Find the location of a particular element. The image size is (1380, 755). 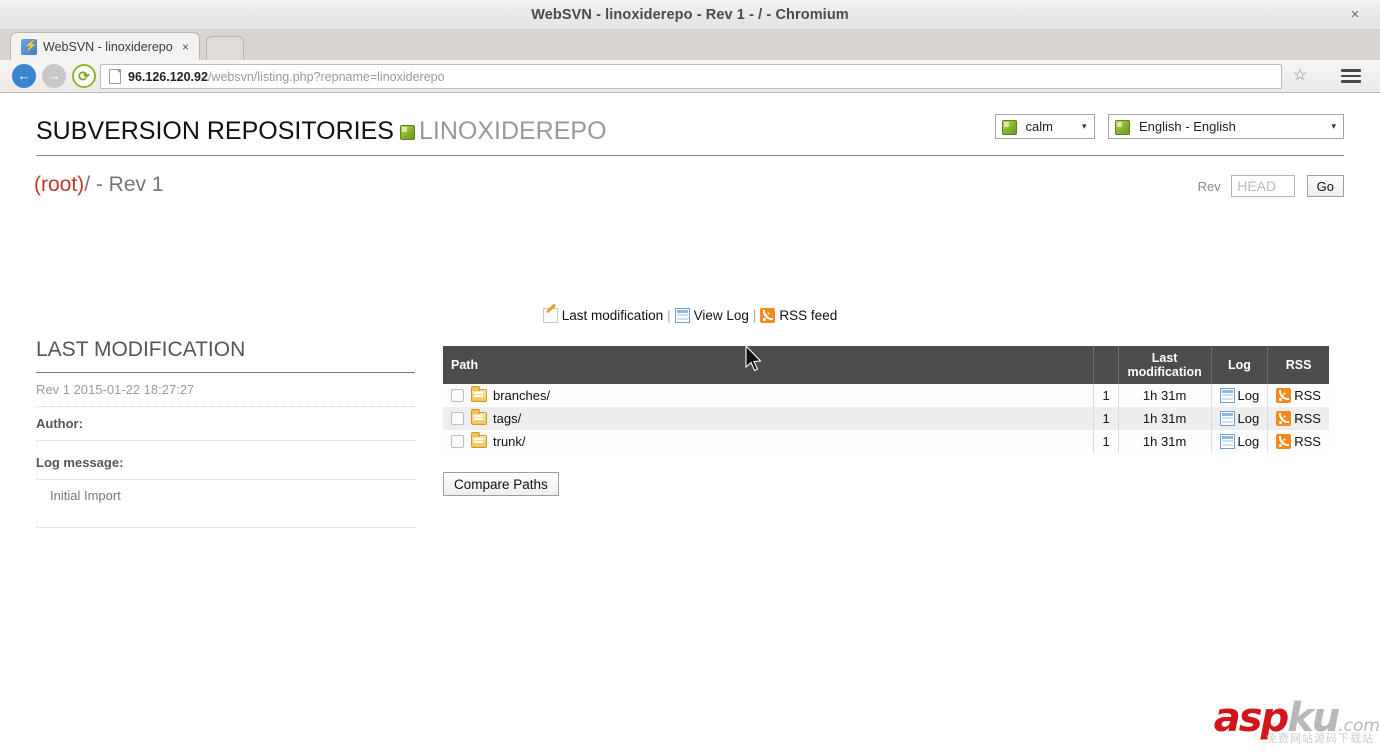

action-links: Last modification | View Log | RSS feed is located at coordinates (690, 315).